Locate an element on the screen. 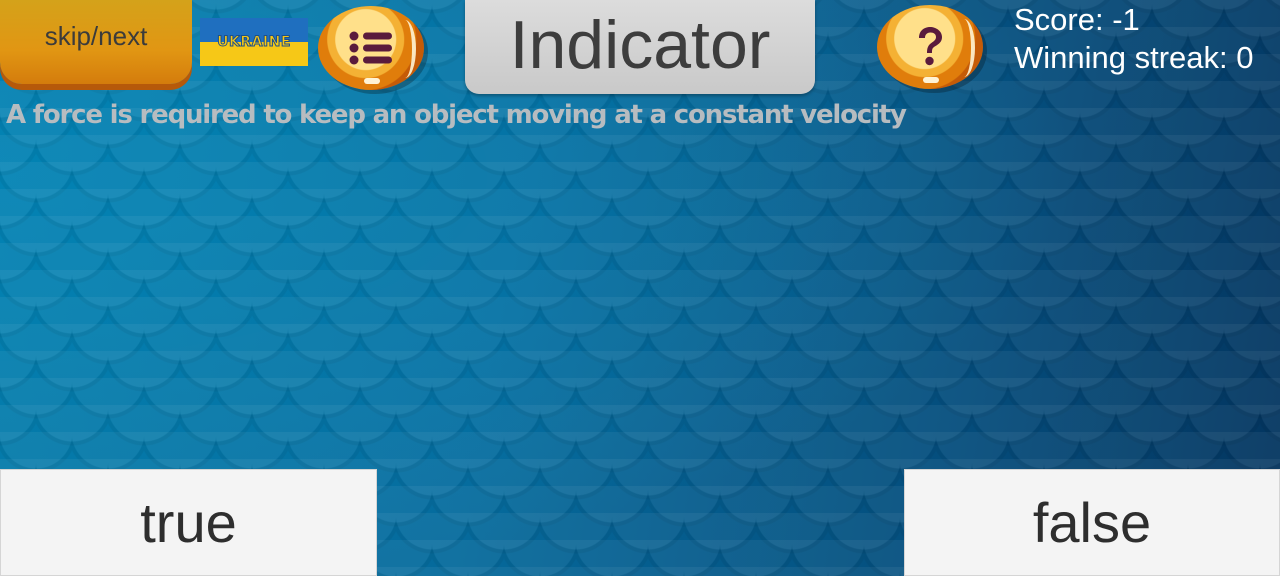 The width and height of the screenshot is (1280, 576). true-label: true is located at coordinates (188, 522).